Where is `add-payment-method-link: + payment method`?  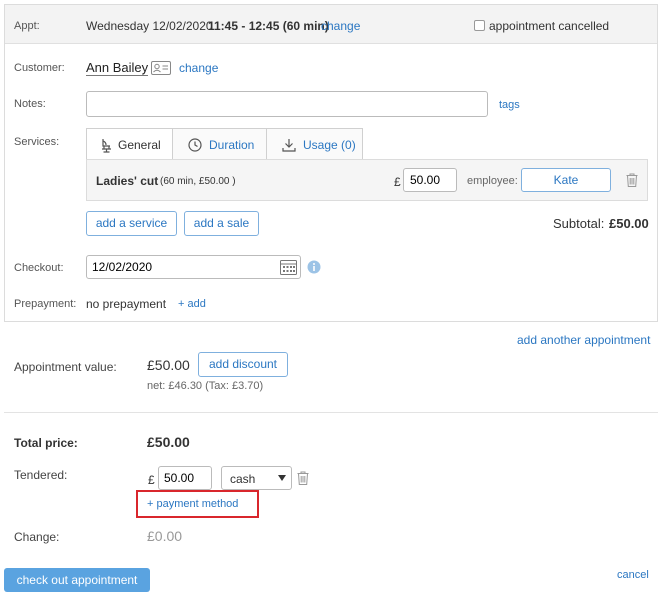
add-payment-method-link: + payment method is located at coordinates (192, 504).